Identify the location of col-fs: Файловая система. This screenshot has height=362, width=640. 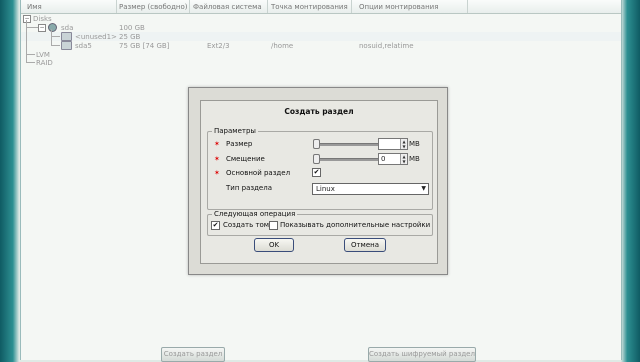
(227, 7).